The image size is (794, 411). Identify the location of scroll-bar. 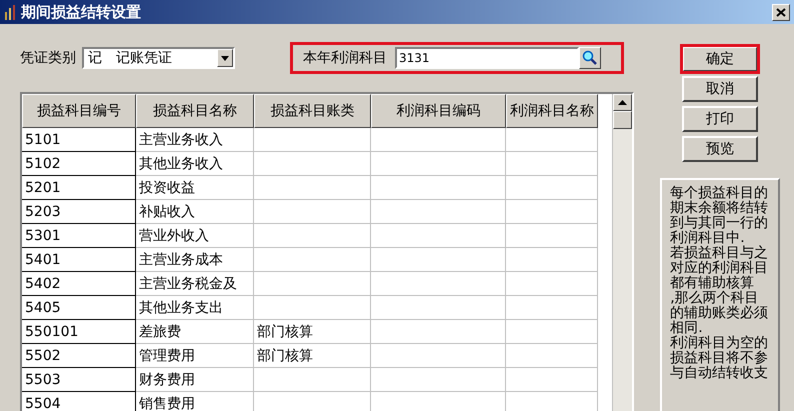
(622, 252).